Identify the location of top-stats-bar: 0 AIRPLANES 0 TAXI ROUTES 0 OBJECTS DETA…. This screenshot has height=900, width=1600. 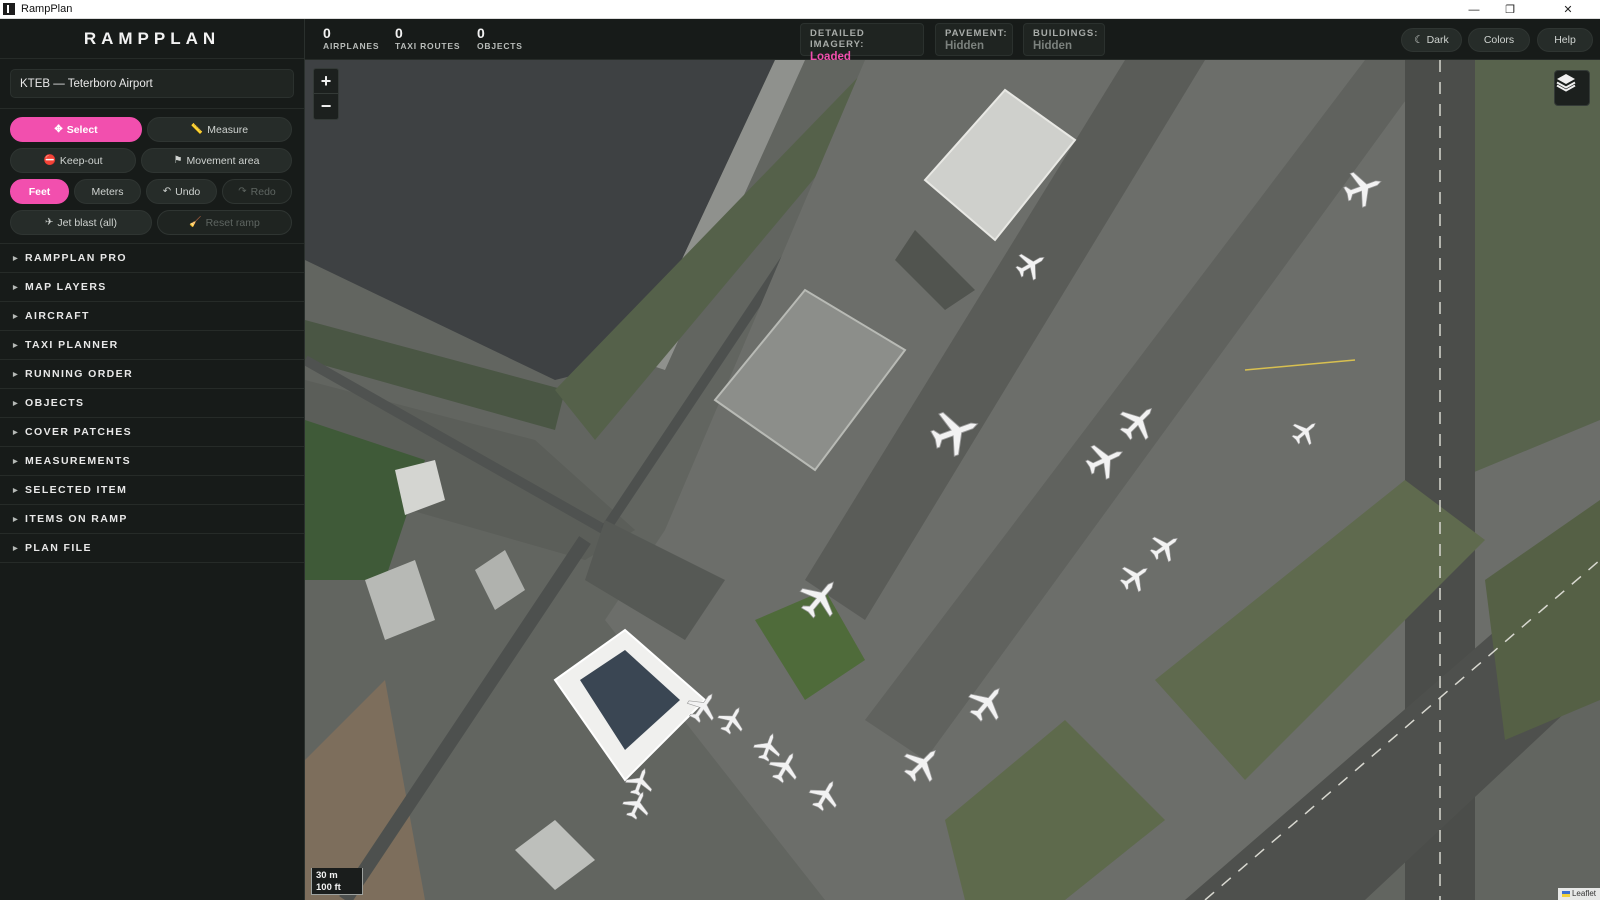
(952, 41).